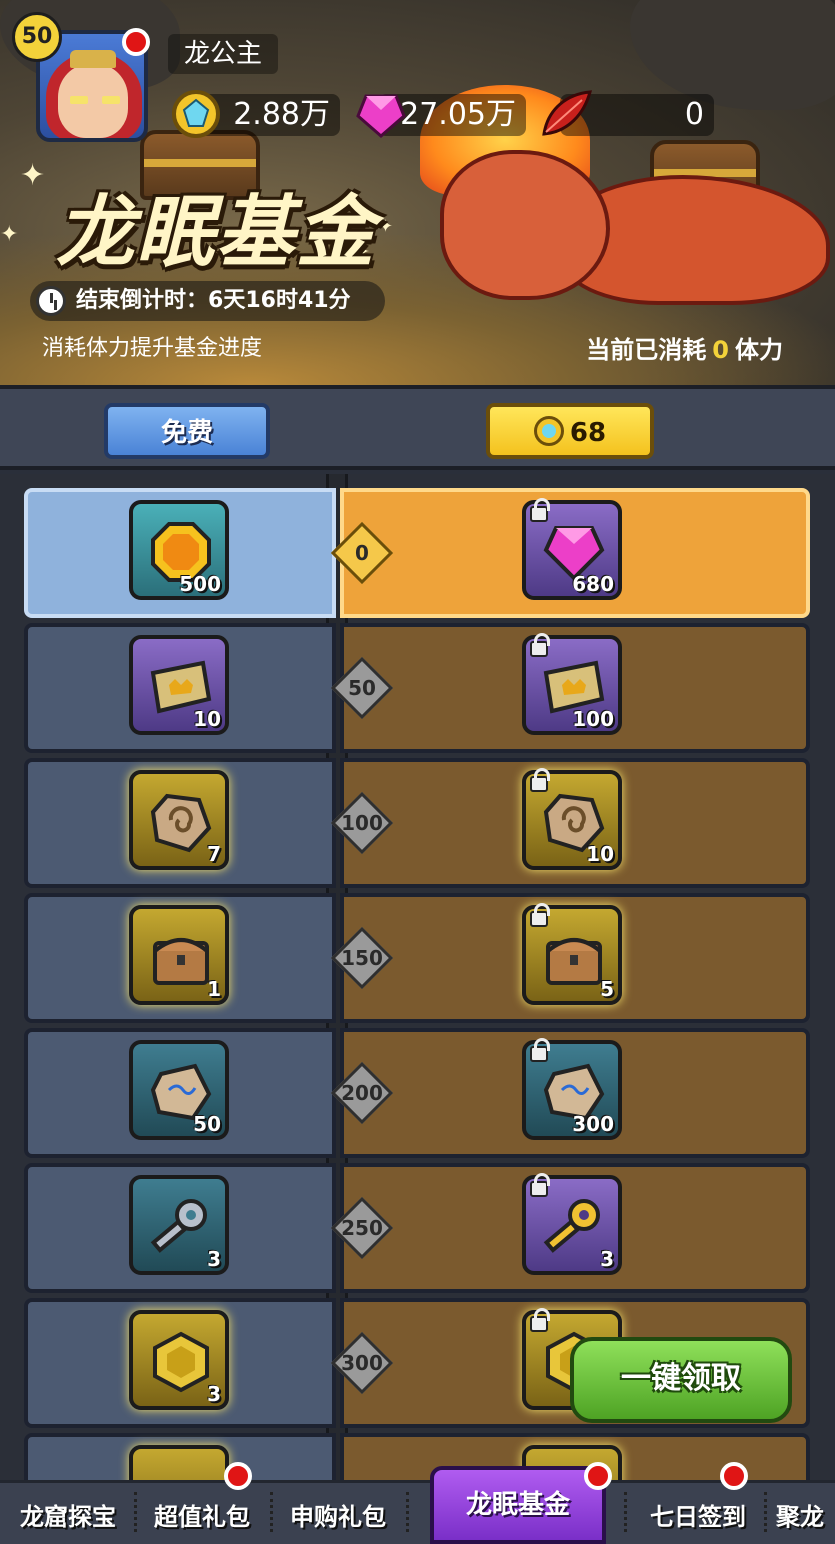 The width and height of the screenshot is (835, 1544). What do you see at coordinates (179, 550) in the screenshot?
I see `reward-item-free: 500` at bounding box center [179, 550].